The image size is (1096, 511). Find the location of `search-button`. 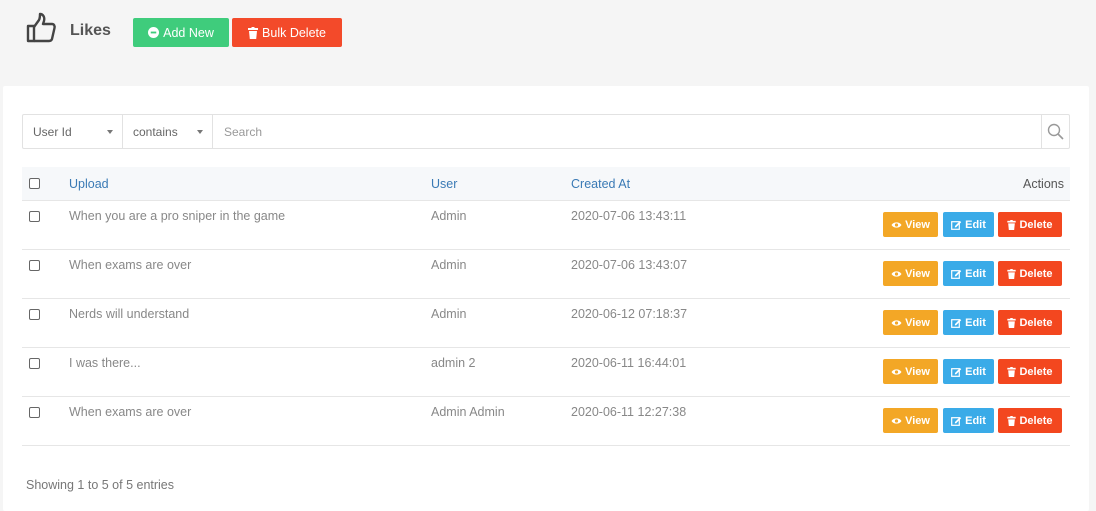

search-button is located at coordinates (1055, 131).